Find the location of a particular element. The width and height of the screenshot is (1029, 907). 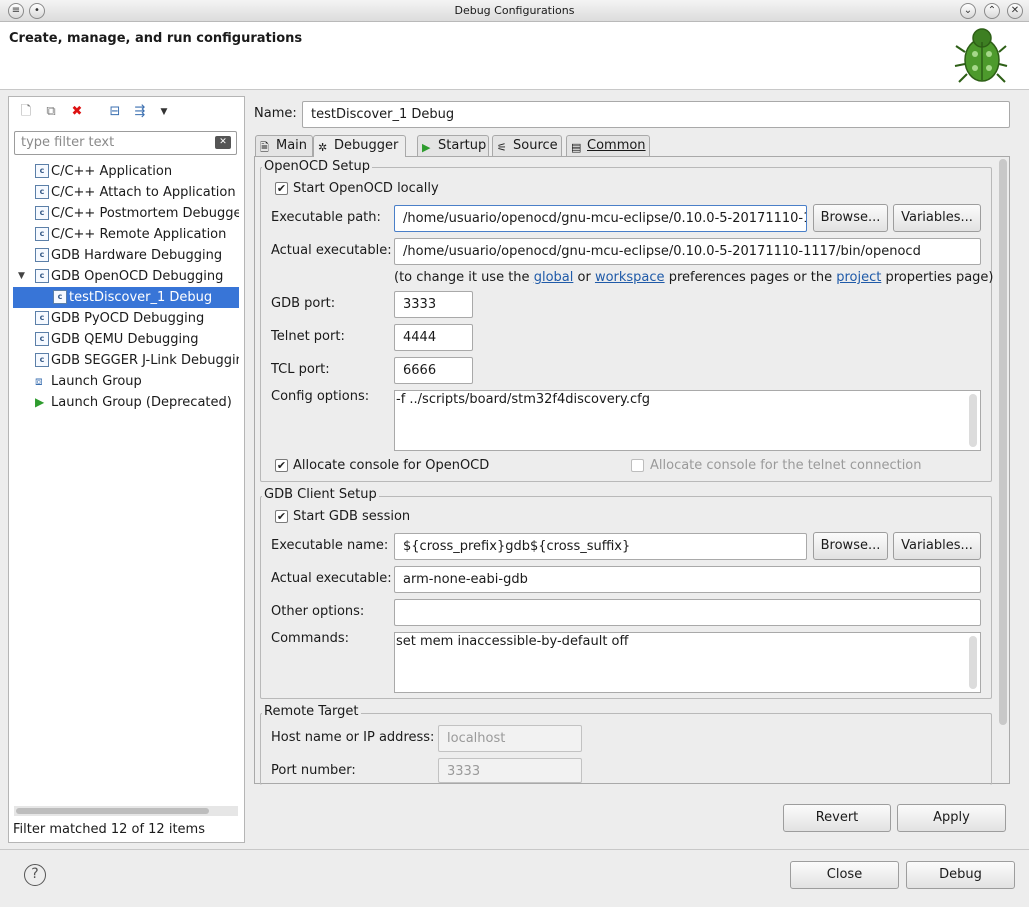

tcl-port-input: 6666 is located at coordinates (433, 370).